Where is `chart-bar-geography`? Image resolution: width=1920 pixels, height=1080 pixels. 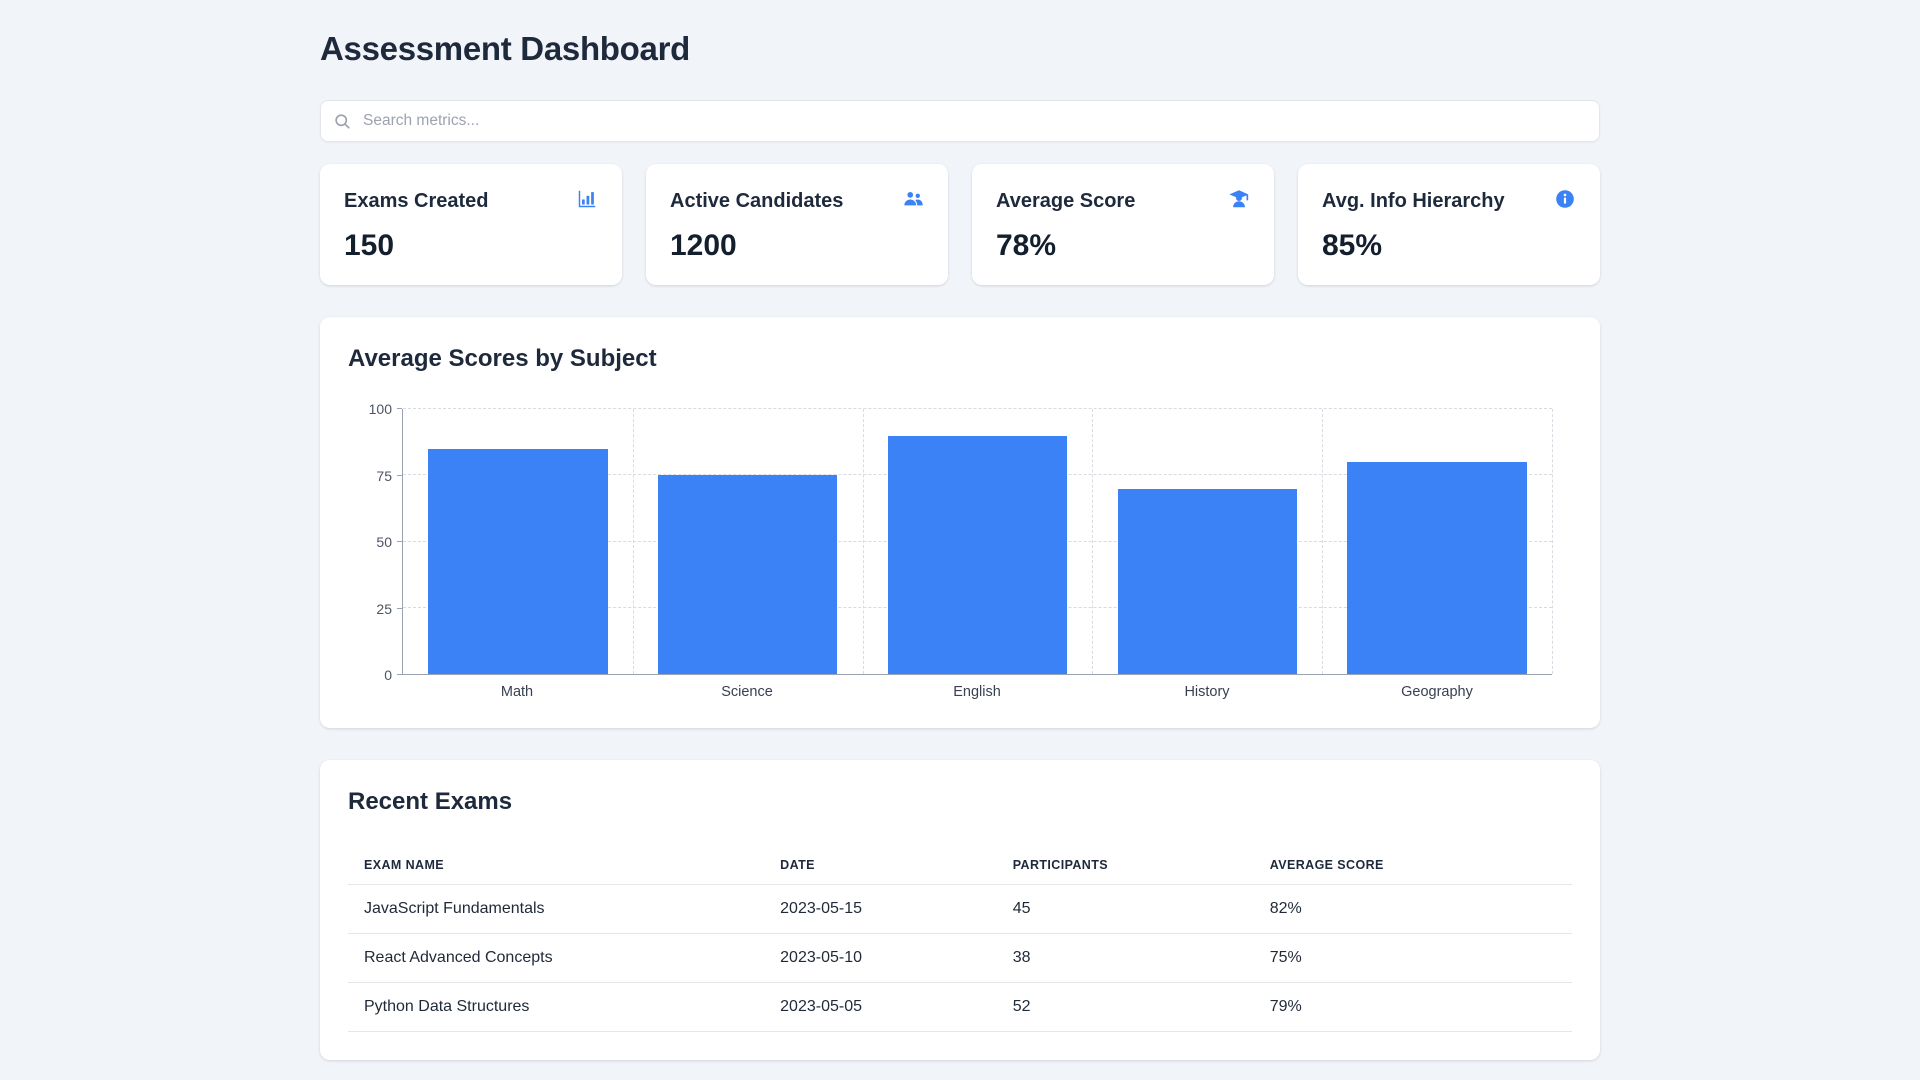
chart-bar-geography is located at coordinates (1437, 568).